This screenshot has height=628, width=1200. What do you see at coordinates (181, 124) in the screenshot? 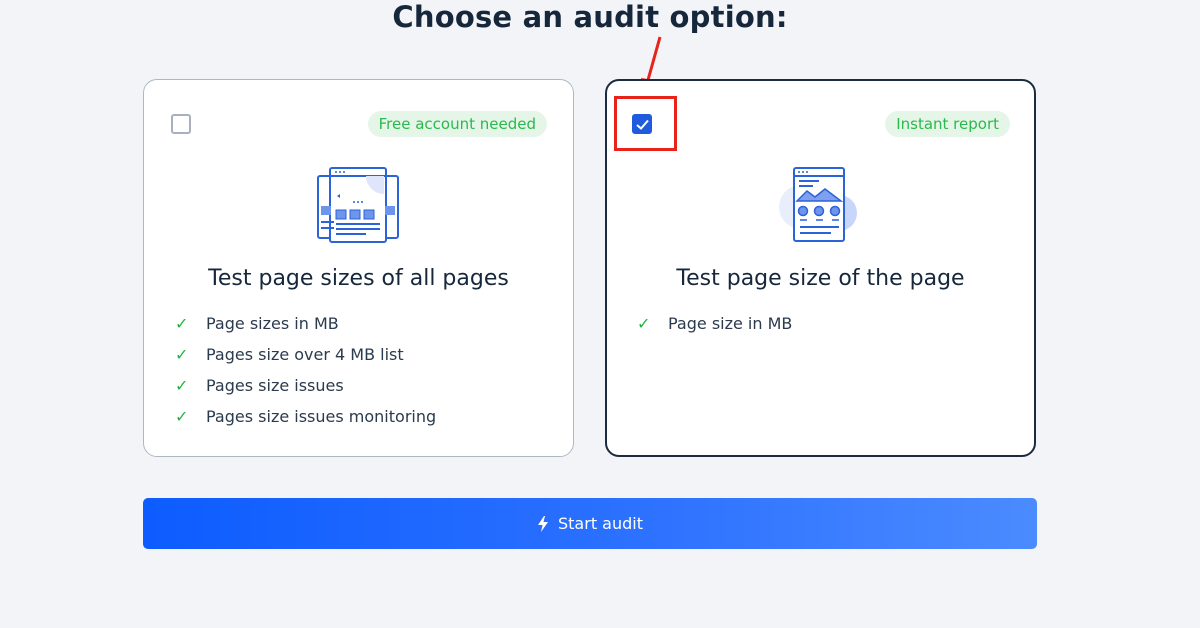
I see `option-checkbox-all-pages` at bounding box center [181, 124].